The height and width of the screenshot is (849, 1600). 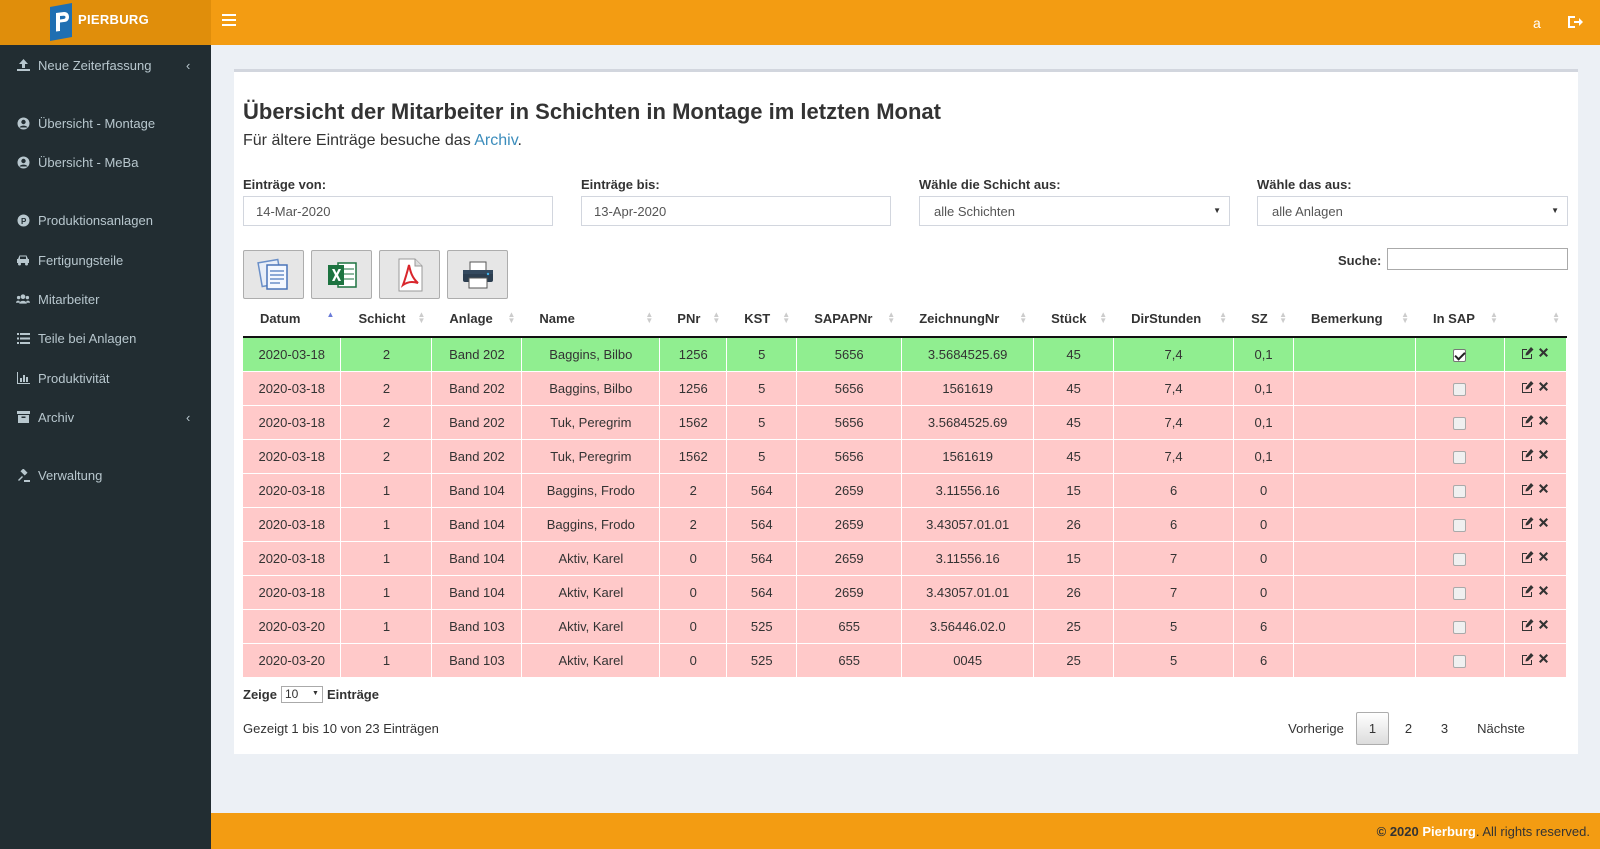 I want to click on sidebar-item-uebersicht-meba: Übersicht - MeBa, so click(x=105, y=162).